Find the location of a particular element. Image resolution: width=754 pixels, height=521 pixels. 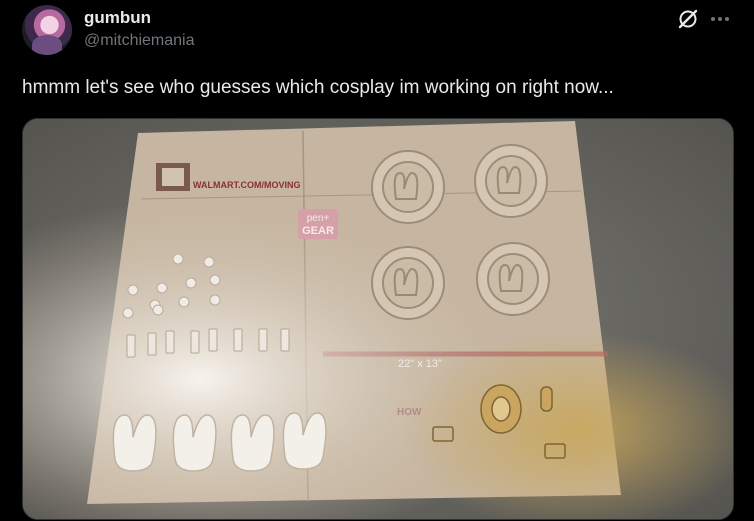

grok-icon is located at coordinates (688, 19).